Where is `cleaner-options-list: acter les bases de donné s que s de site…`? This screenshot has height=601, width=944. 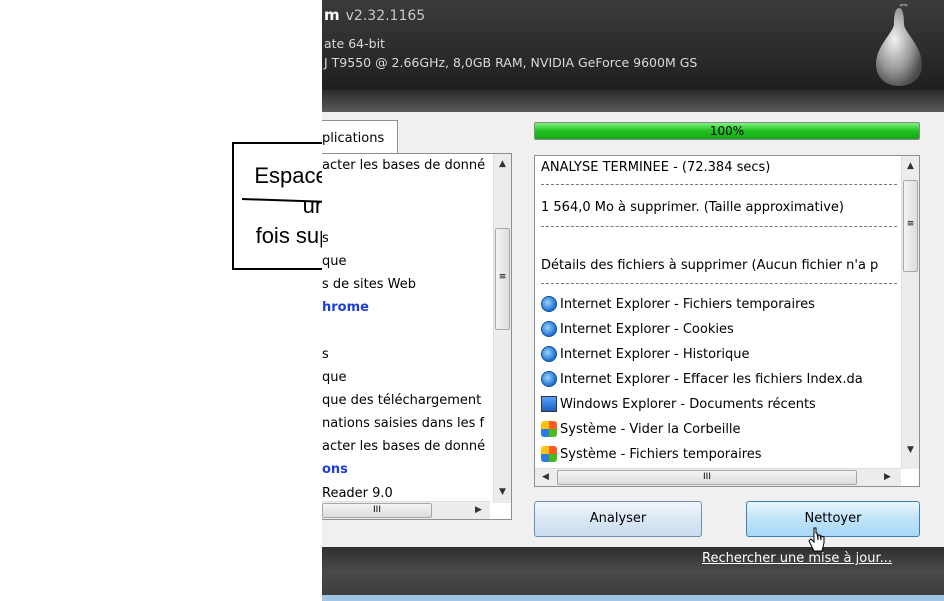 cleaner-options-list: acter les bases de donné s que s de site… is located at coordinates (417, 336).